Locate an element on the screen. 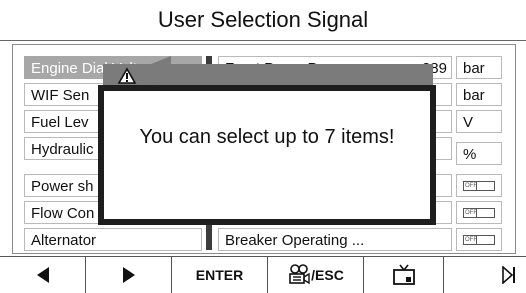  enter-button-label: ENTER is located at coordinates (219, 275).